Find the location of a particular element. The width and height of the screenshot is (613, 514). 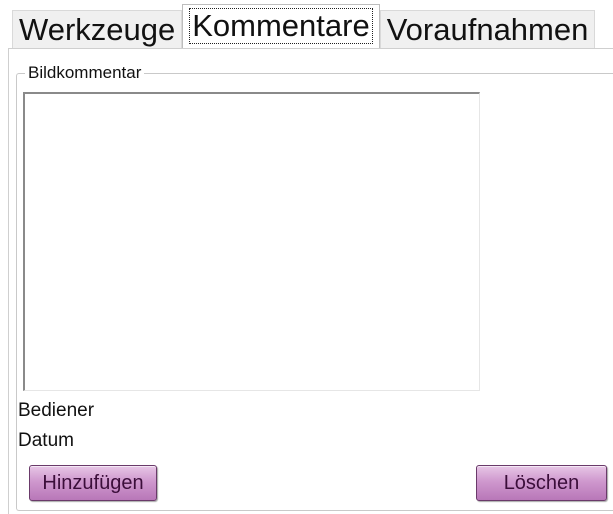

tab-kommentare-label: Kommentare is located at coordinates (281, 26).